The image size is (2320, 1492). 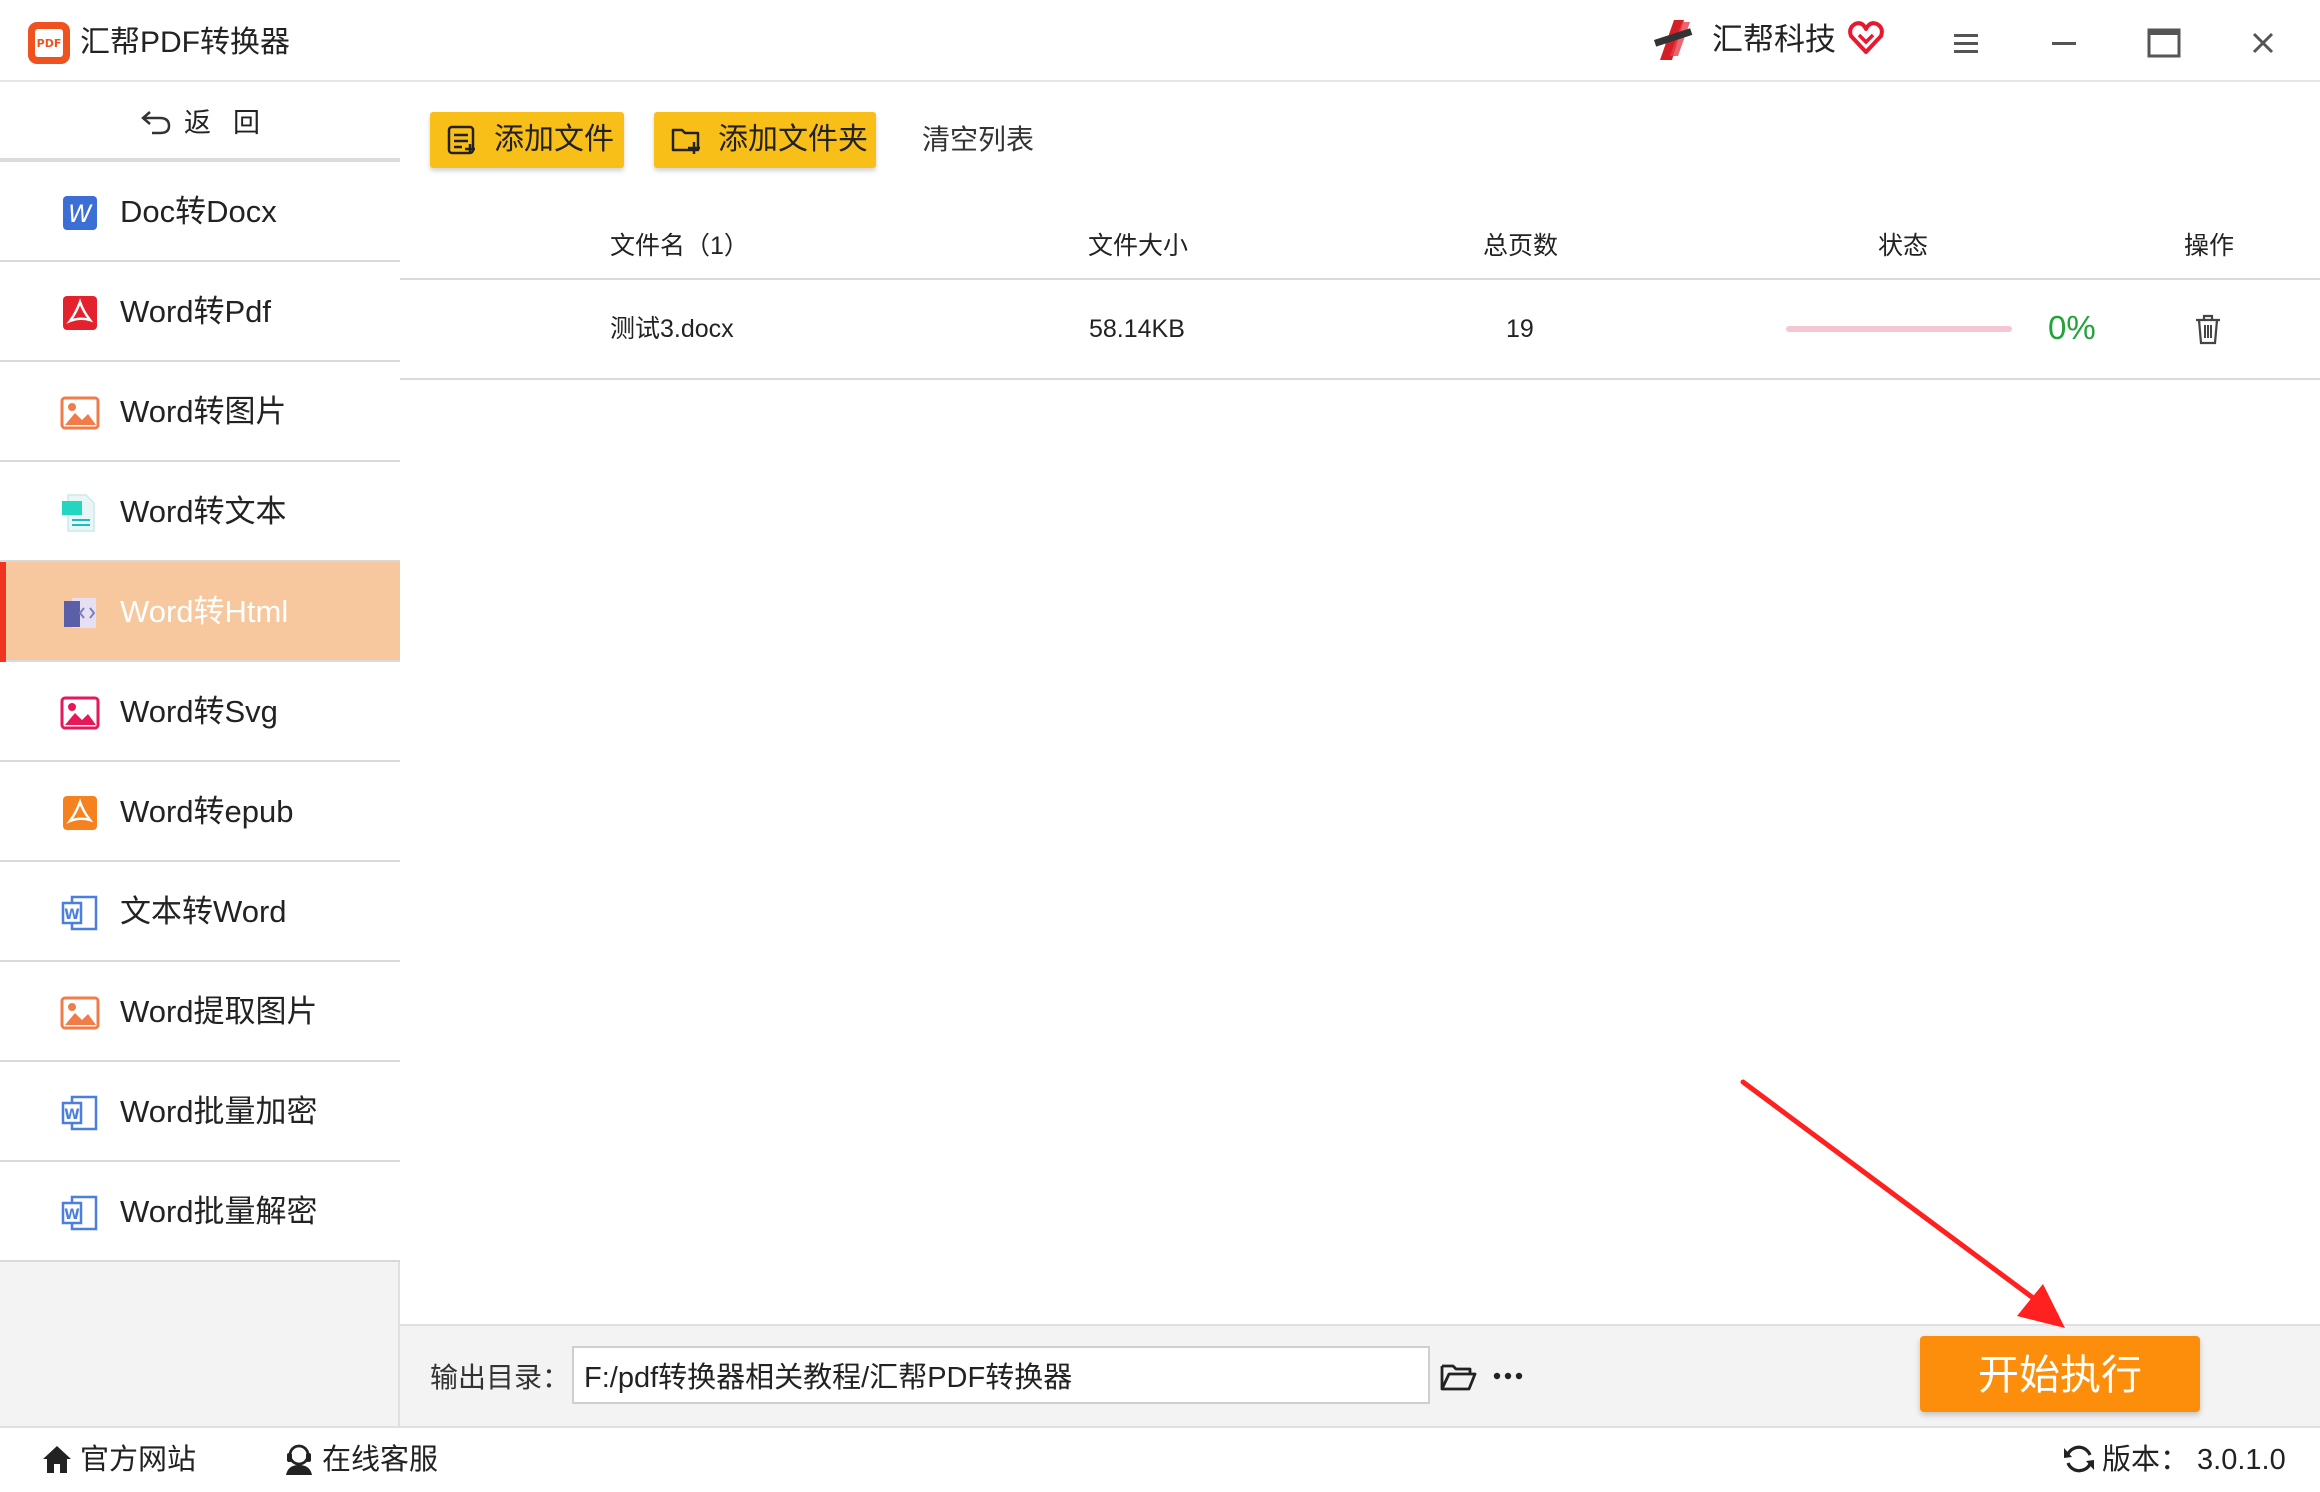 What do you see at coordinates (1673, 40) in the screenshot?
I see `brand-logo-icon` at bounding box center [1673, 40].